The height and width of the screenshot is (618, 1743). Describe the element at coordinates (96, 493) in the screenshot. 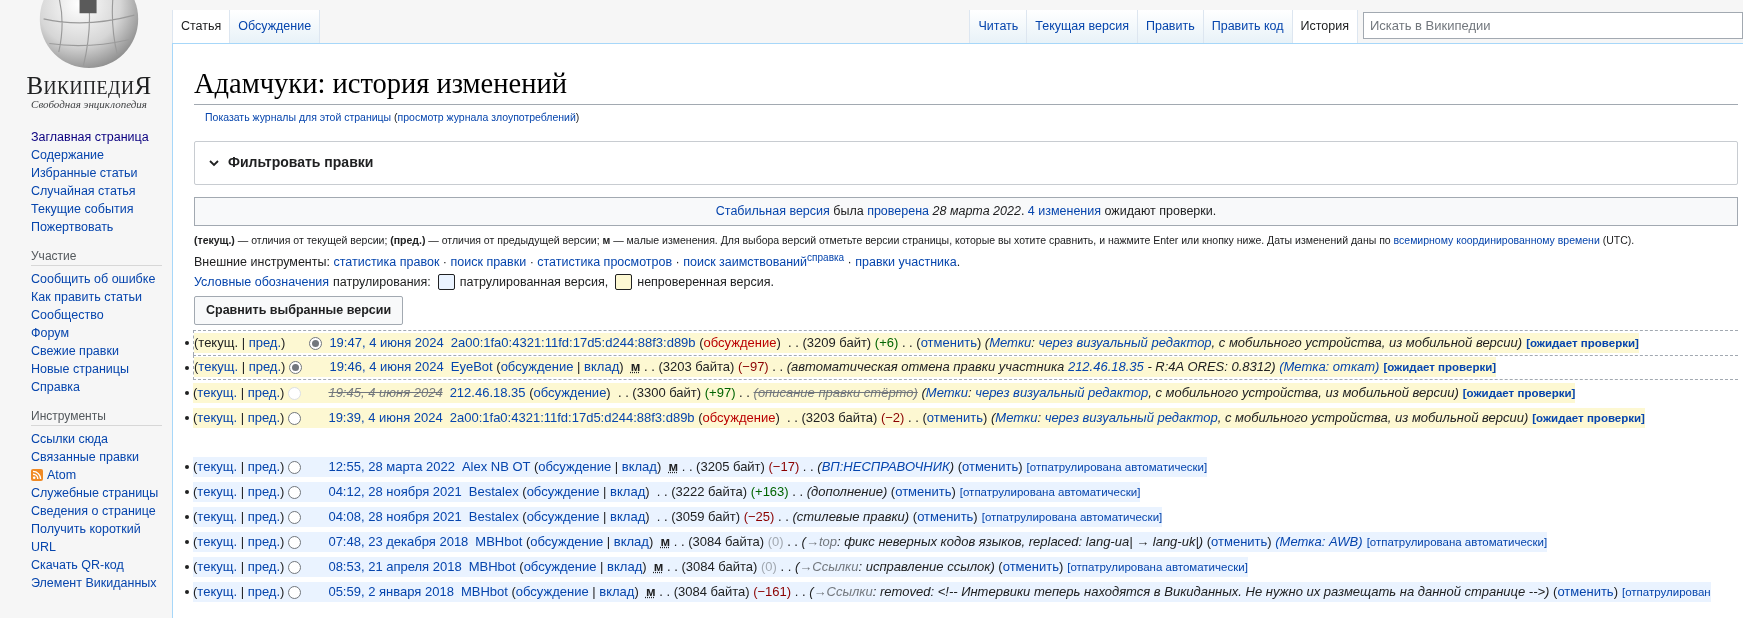

I see `nav-link: Служебные страницы` at that location.